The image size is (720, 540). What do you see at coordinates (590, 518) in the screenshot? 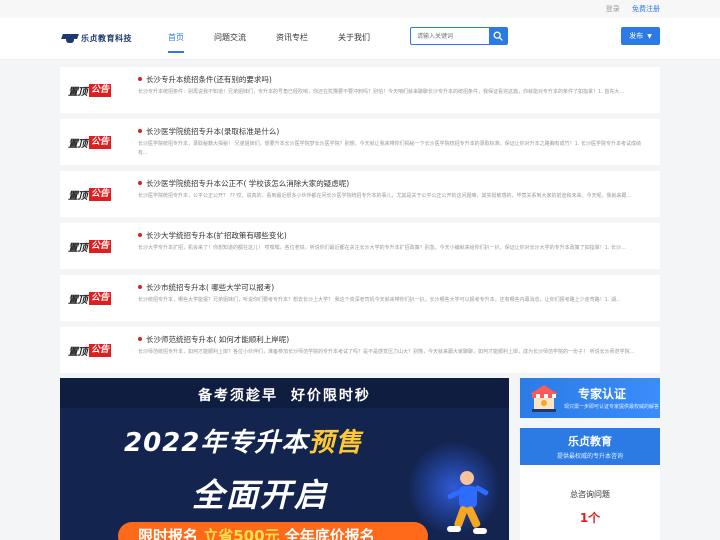
I see `question-count-value: 1个` at bounding box center [590, 518].